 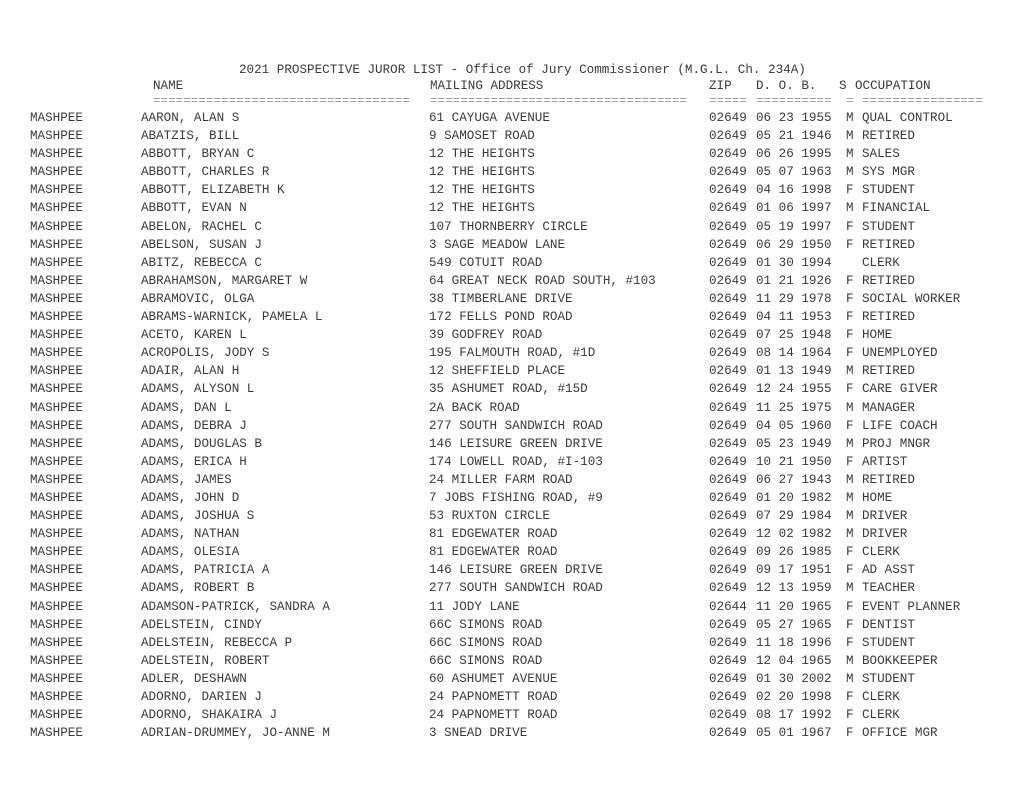 What do you see at coordinates (885, 461) in the screenshot?
I see `juror-occupation: ARTIST` at bounding box center [885, 461].